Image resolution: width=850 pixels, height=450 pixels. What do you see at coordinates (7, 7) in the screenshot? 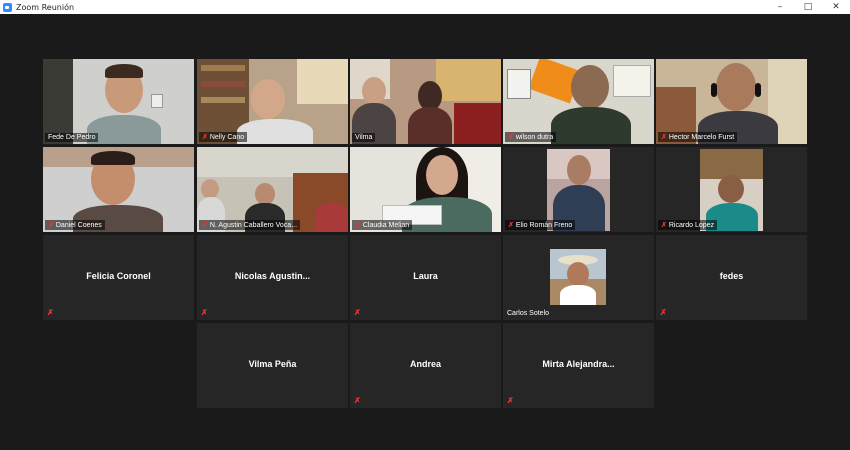
I see `zoom-app-icon` at bounding box center [7, 7].